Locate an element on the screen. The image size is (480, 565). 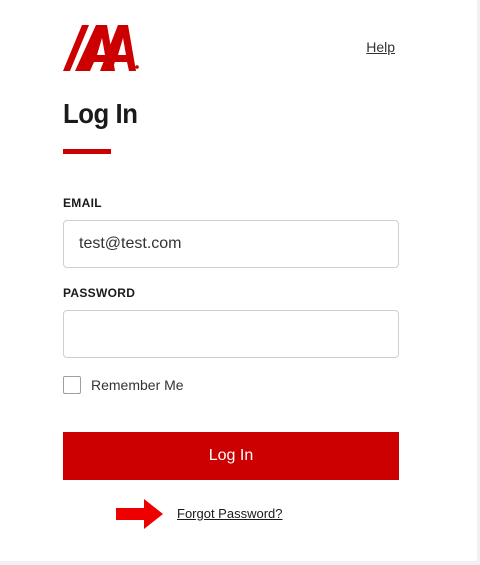
help-link: Help is located at coordinates (380, 47).